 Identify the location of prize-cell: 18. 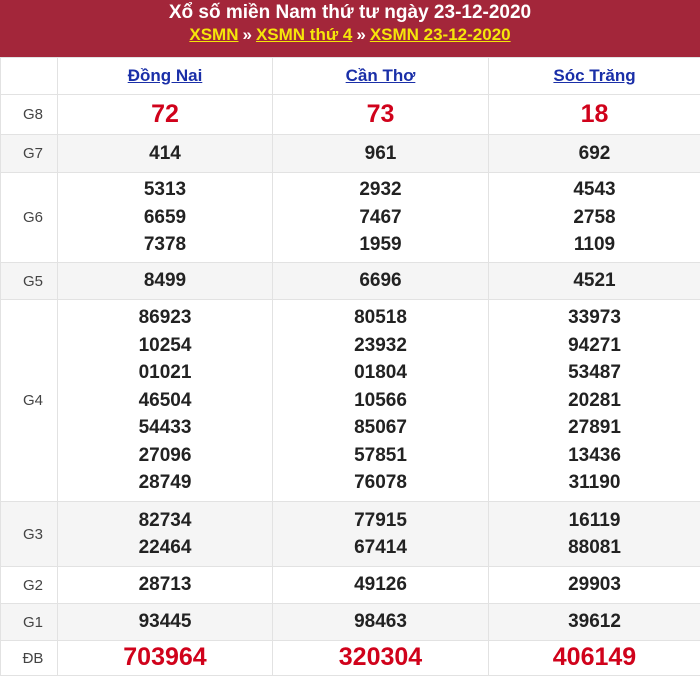
(594, 114).